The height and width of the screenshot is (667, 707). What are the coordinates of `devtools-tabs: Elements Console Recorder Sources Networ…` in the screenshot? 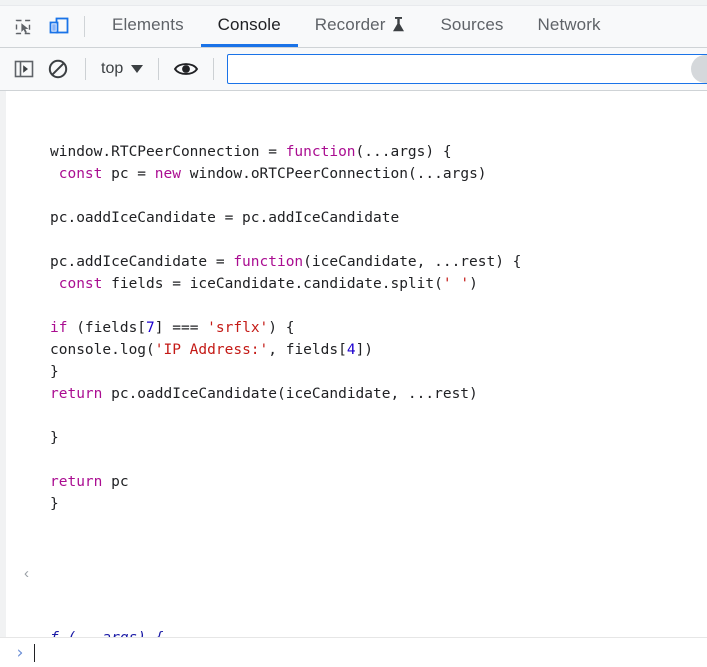 It's located at (356, 26).